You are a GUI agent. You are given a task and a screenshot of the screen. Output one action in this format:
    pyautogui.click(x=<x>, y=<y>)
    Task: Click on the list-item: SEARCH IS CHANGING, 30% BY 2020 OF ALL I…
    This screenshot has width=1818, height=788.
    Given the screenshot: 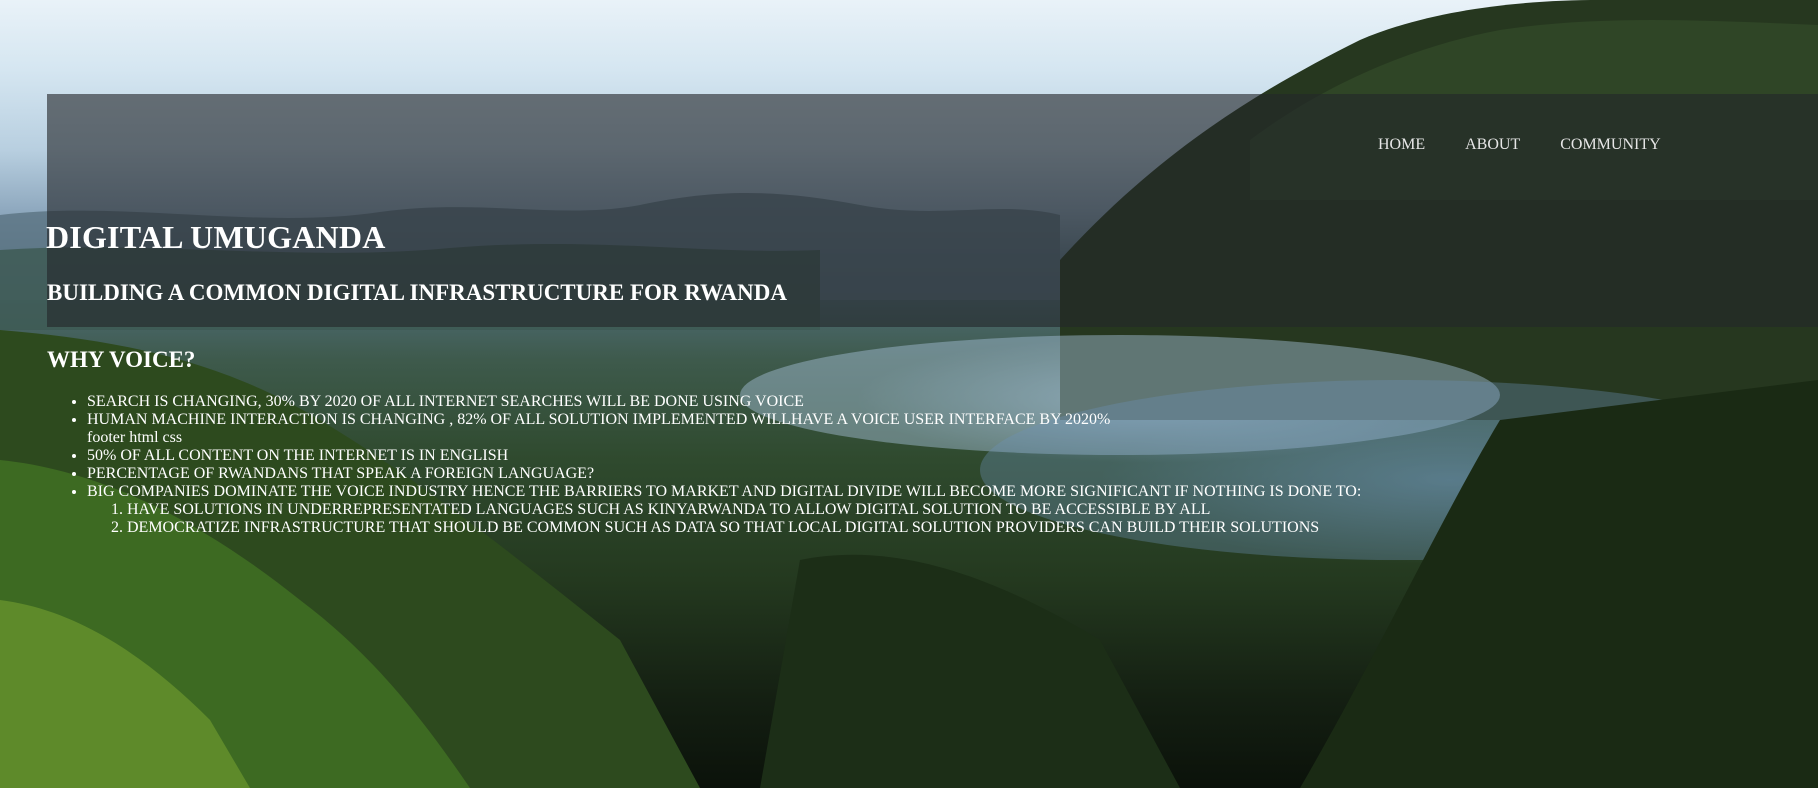 What is the action you would take?
    pyautogui.click(x=724, y=402)
    